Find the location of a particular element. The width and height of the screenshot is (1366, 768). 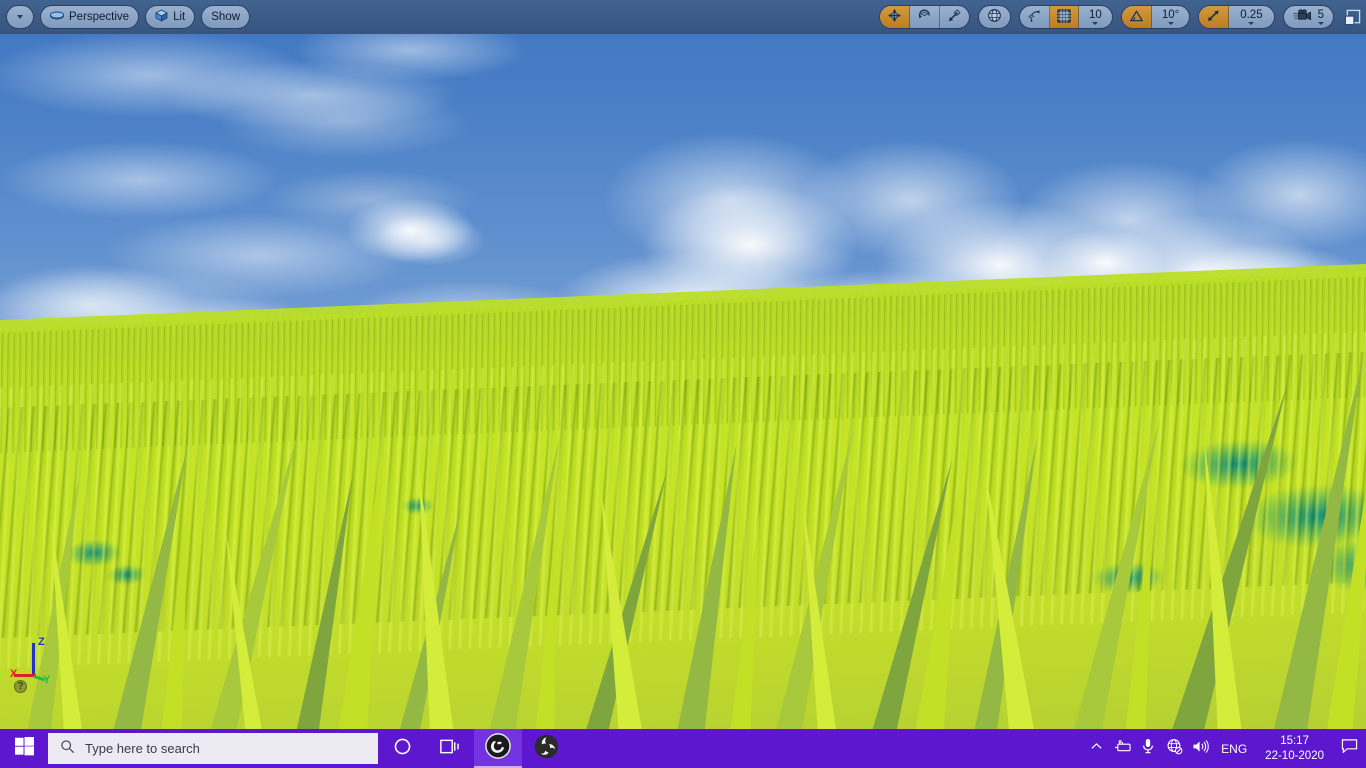

world-globe-icon is located at coordinates (994, 17).